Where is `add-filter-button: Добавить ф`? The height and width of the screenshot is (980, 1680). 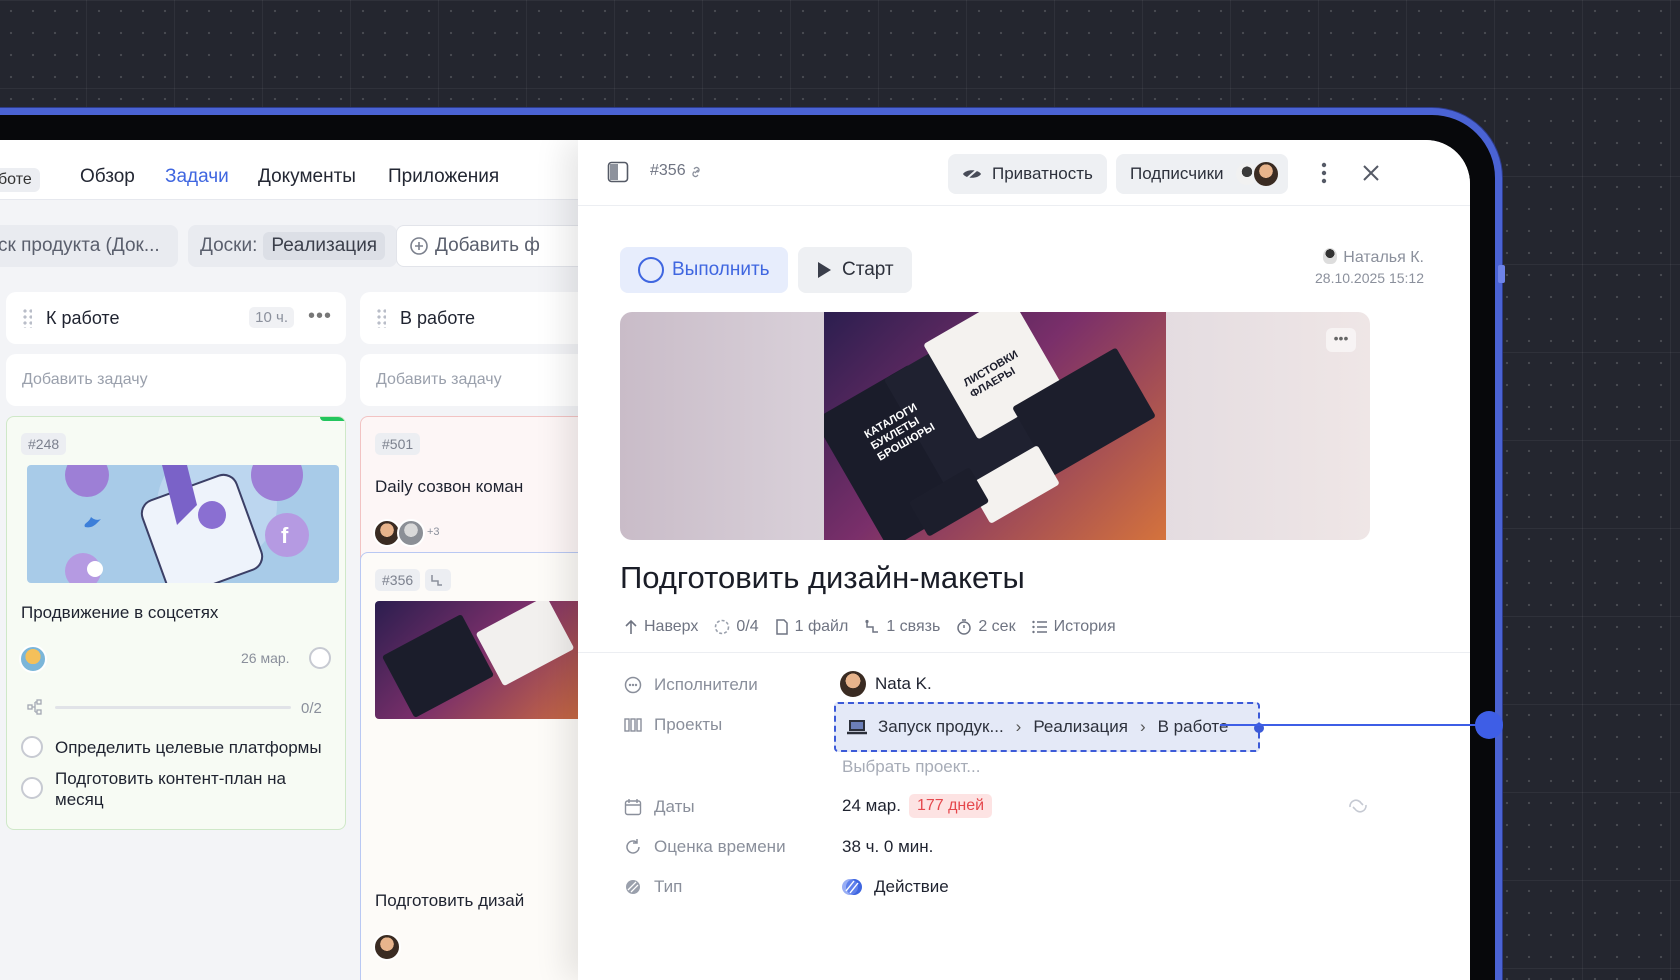 add-filter-button: Добавить ф is located at coordinates (488, 246).